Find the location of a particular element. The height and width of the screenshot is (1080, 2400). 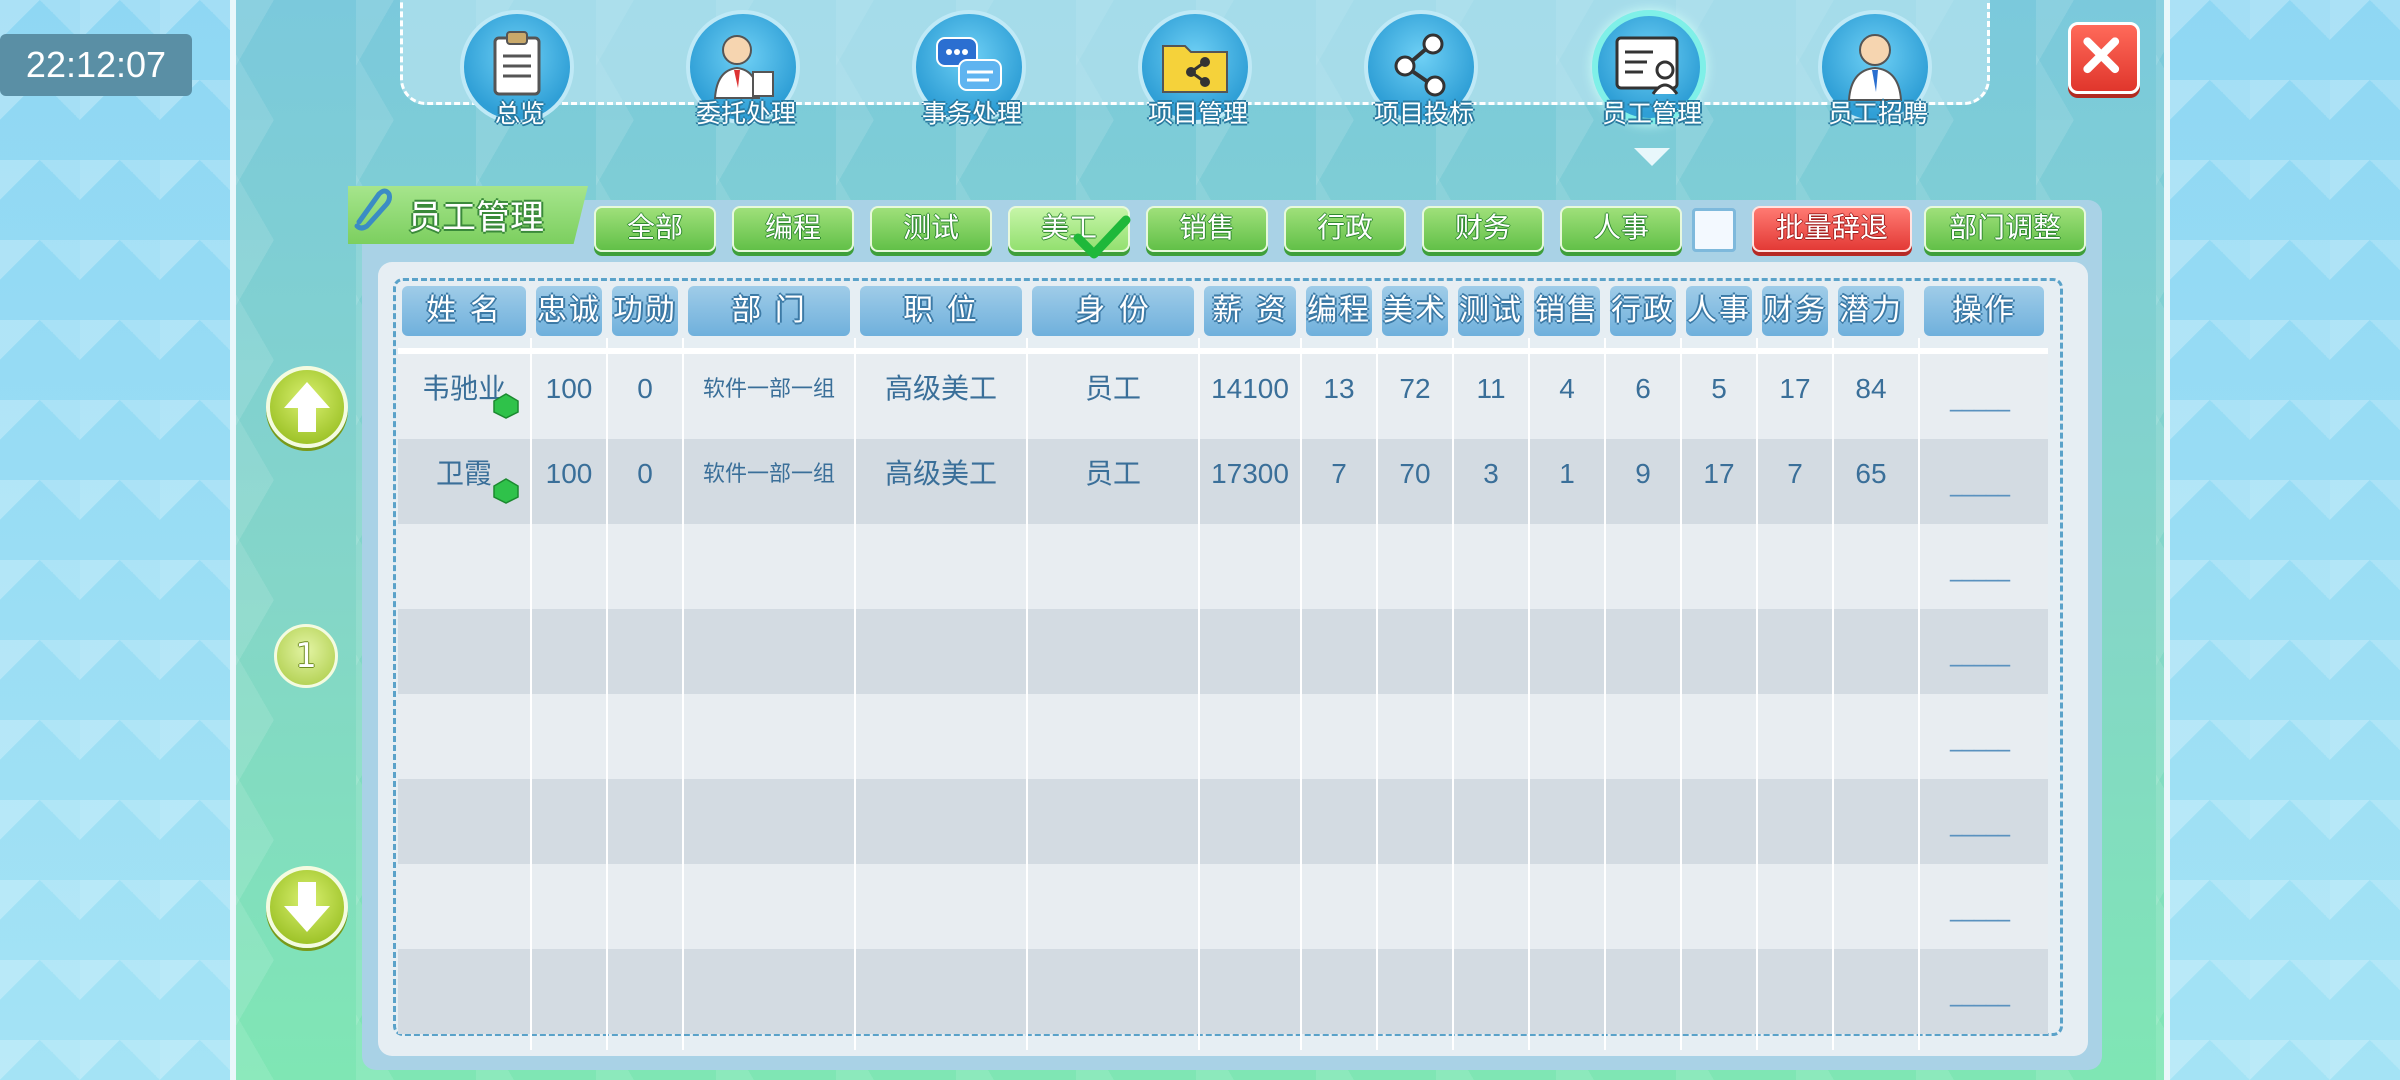

header-cell: 薪 资 is located at coordinates (1250, 311).